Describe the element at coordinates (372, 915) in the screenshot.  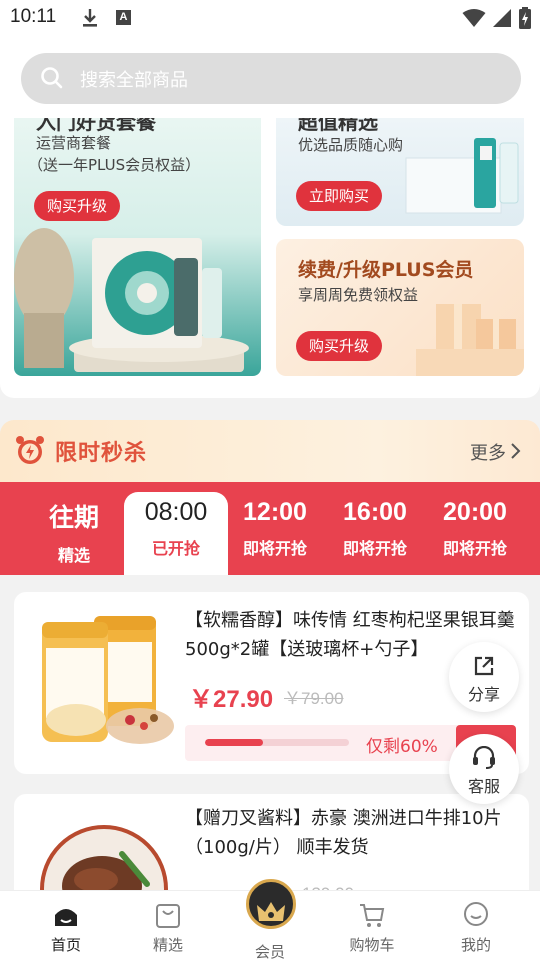
I see `cart-icon` at that location.